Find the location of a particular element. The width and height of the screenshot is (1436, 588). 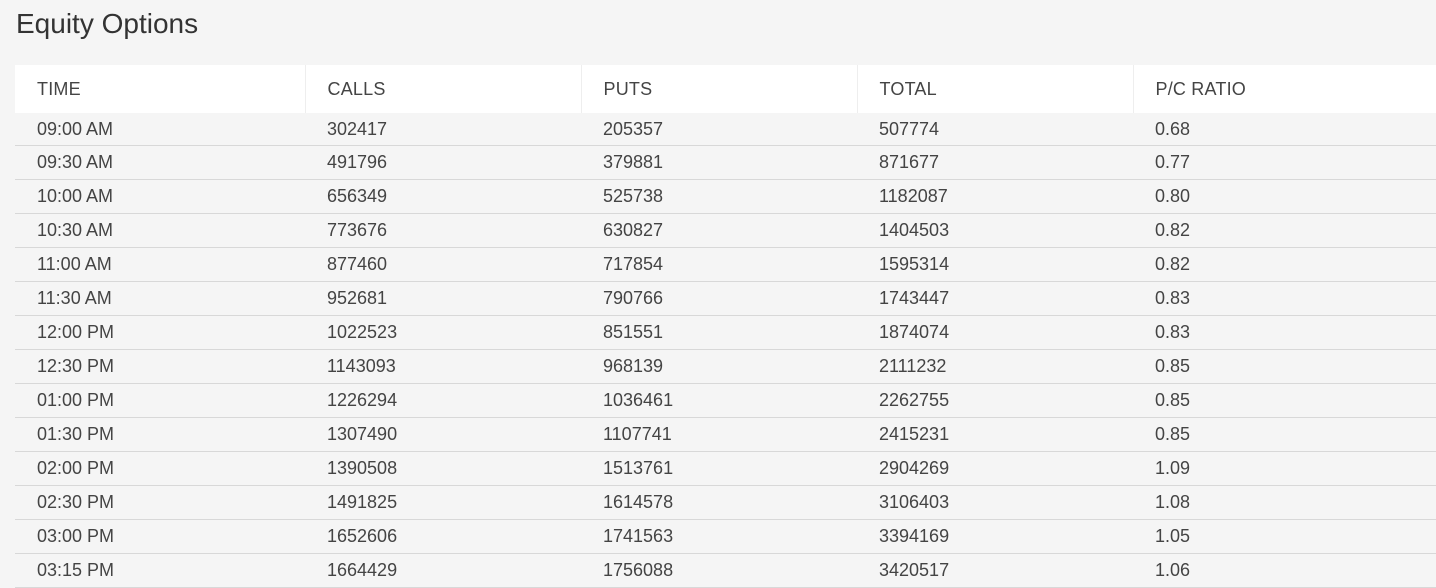

total-cell: 871677 is located at coordinates (995, 162).